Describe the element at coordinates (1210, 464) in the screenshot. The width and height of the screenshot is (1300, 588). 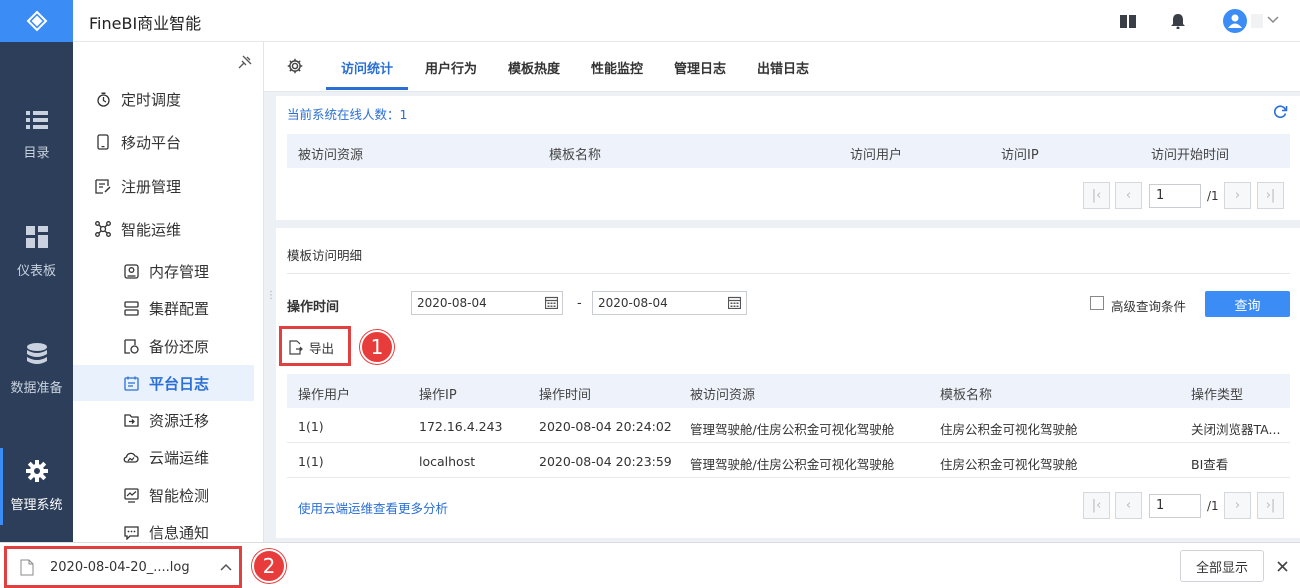
I see `cell: BI查看` at that location.